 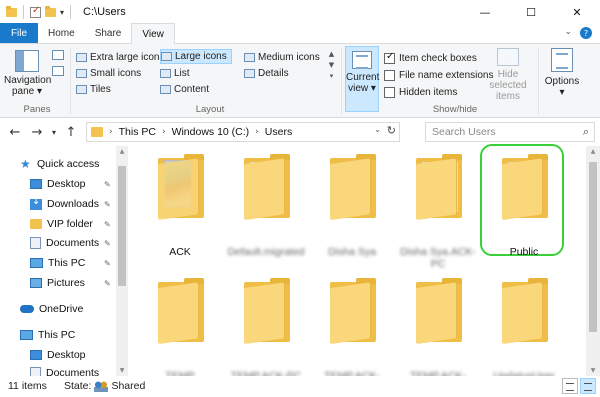 What do you see at coordinates (278, 132) in the screenshot?
I see `breadcrumb-users: Users` at bounding box center [278, 132].